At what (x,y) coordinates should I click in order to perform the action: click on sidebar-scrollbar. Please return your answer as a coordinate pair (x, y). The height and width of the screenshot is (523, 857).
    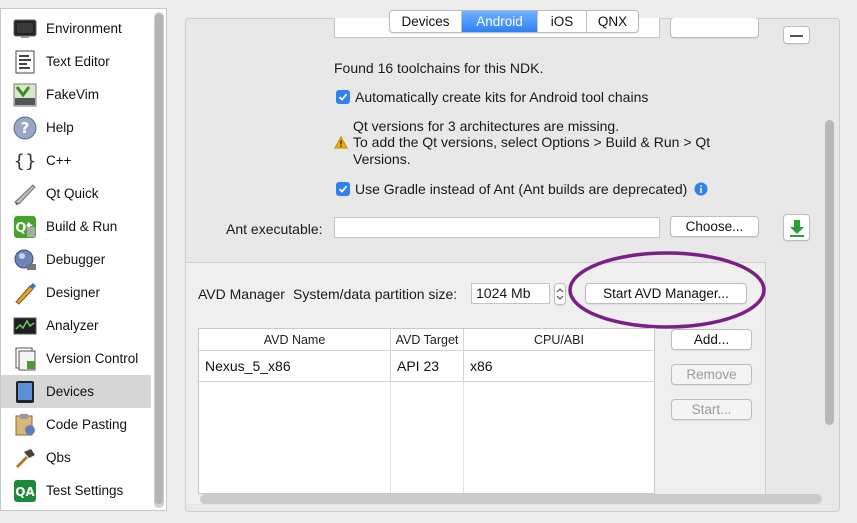
    Looking at the image, I should click on (159, 260).